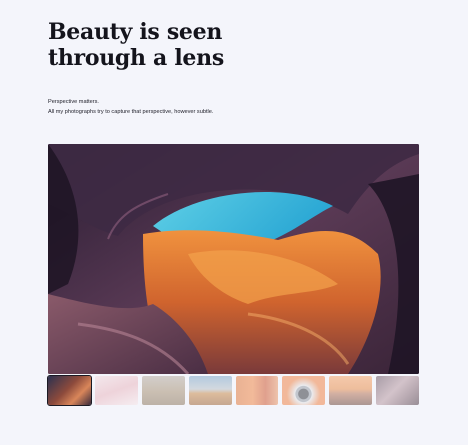  Describe the element at coordinates (233, 390) in the screenshot. I see `thumbnail-strip` at that location.